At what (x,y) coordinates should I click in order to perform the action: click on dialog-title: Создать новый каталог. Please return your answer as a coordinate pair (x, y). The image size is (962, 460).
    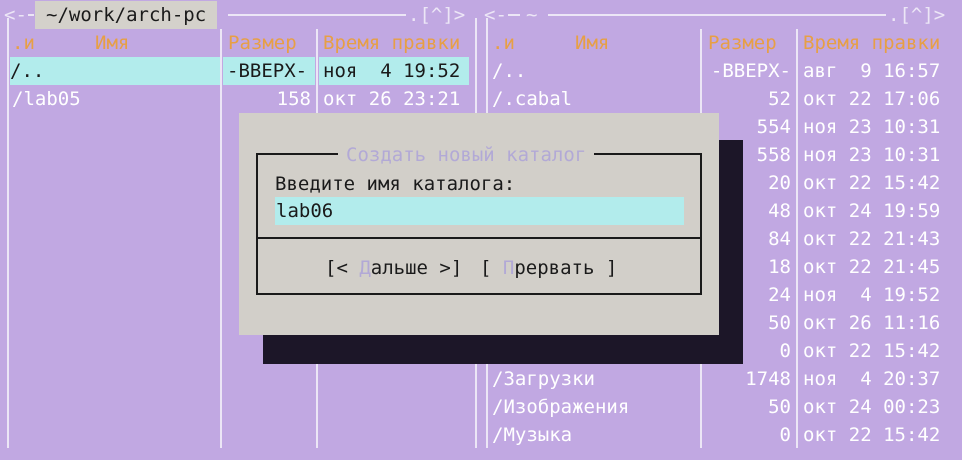
    Looking at the image, I should click on (466, 155).